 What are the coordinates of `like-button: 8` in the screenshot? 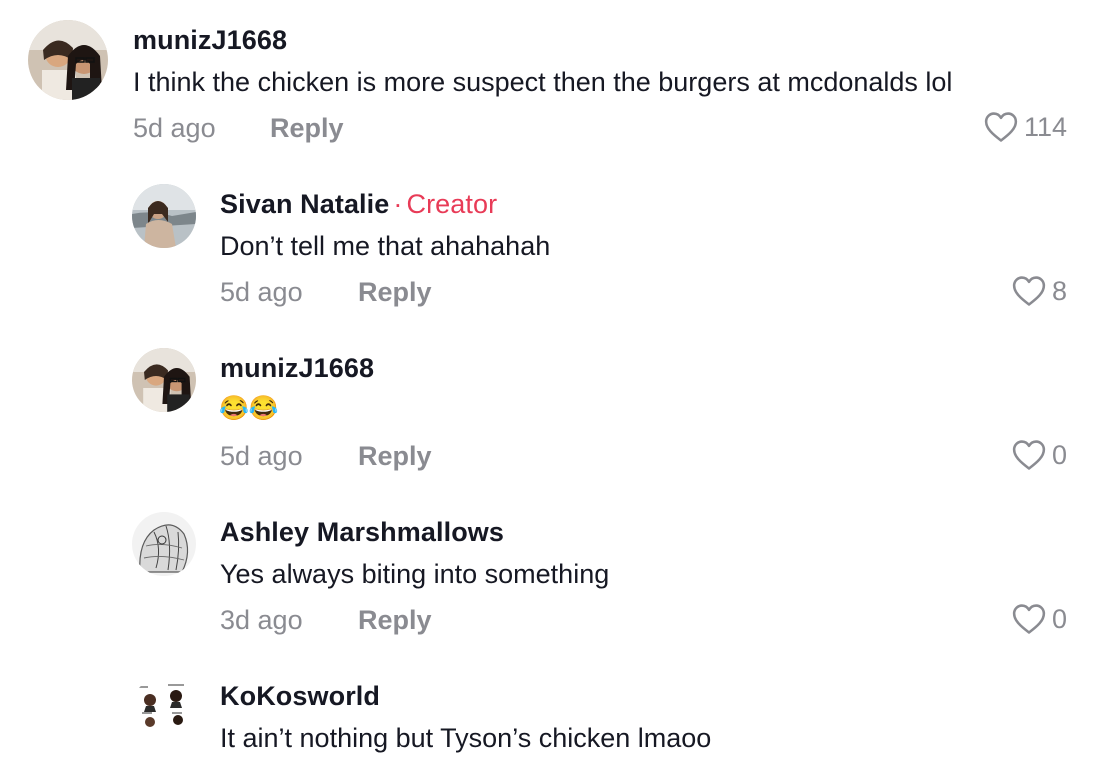 It's located at (1039, 291).